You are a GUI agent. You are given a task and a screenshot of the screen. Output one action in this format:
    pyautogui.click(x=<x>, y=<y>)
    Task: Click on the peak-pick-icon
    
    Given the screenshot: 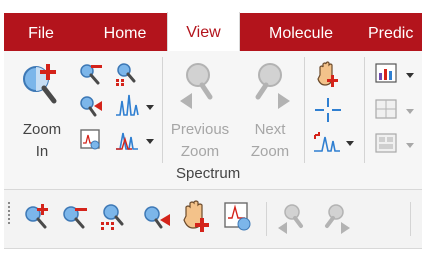 What is the action you would take?
    pyautogui.click(x=128, y=106)
    